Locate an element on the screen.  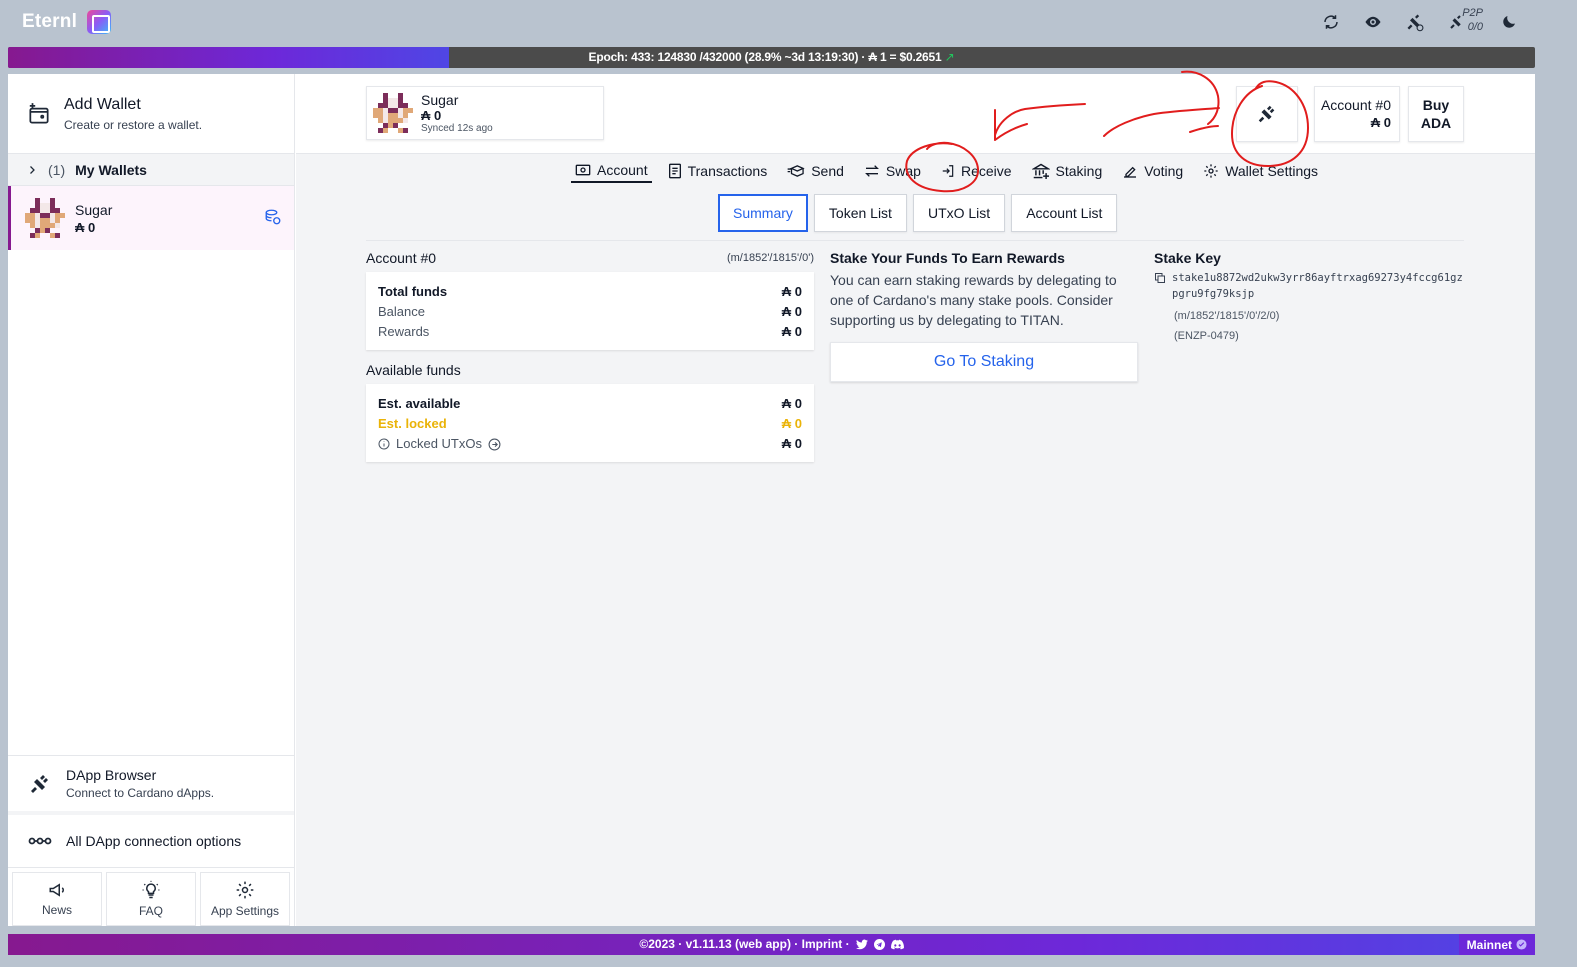
sidebar-wallet-item: Sugar ₳ 0 is located at coordinates (151, 218).